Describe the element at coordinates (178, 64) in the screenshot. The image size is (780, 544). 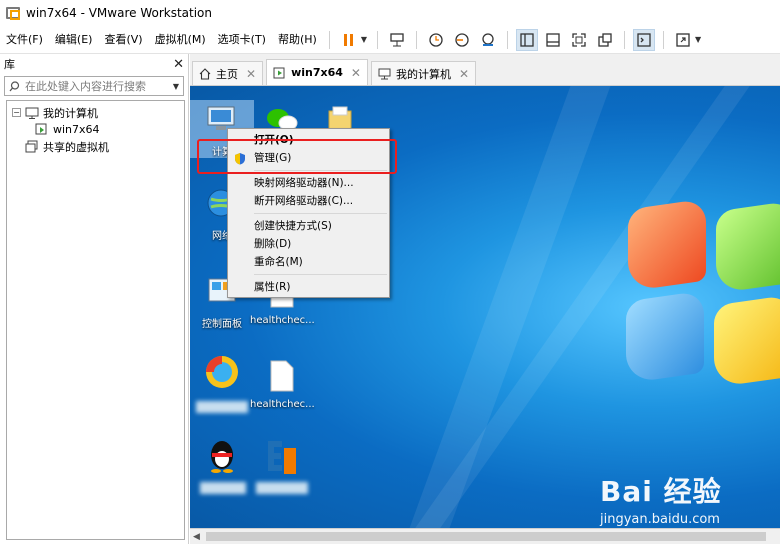
I see `library-close-icon: ✕` at that location.